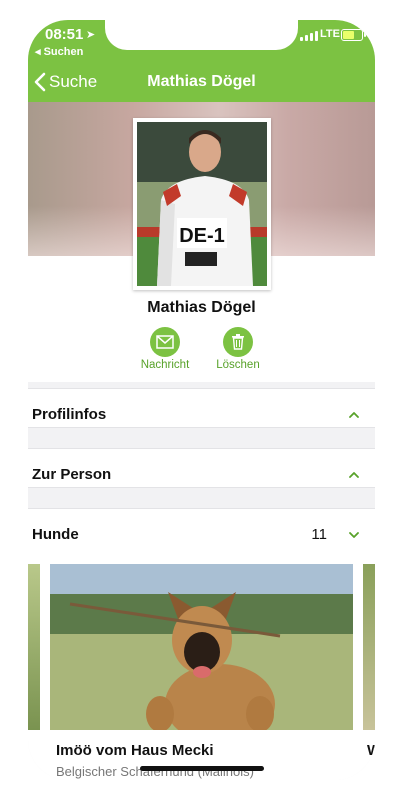  I want to click on status-bar: 08:51 ➤ ◂ Suchen LTE, so click(201, 42).